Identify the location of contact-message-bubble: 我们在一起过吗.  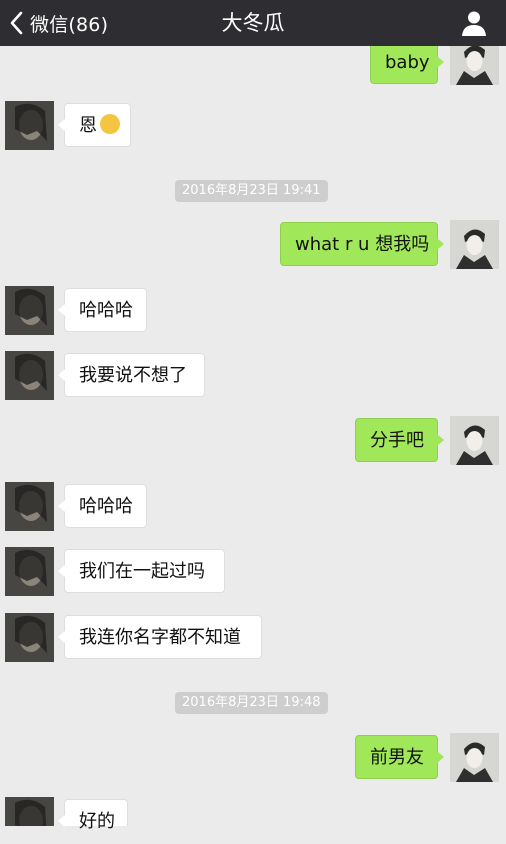
(141, 571).